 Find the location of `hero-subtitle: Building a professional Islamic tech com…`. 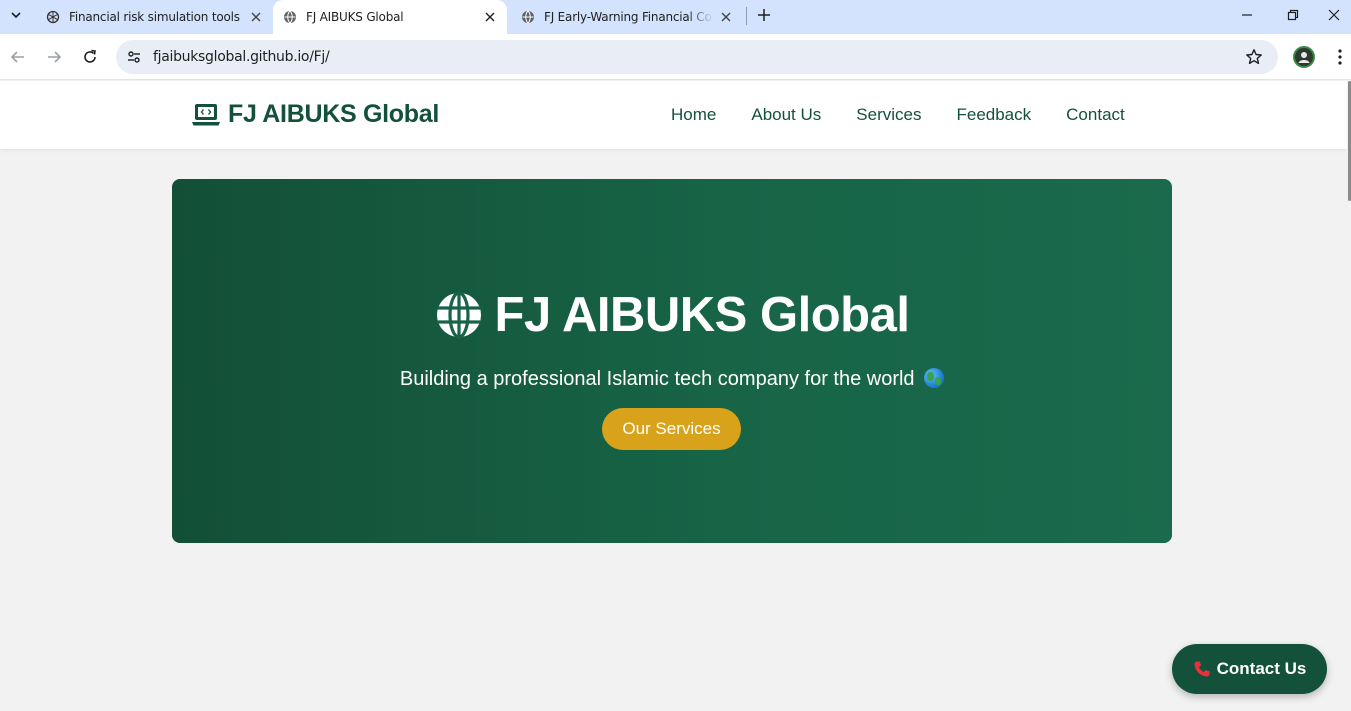

hero-subtitle: Building a professional Islamic tech com… is located at coordinates (672, 379).